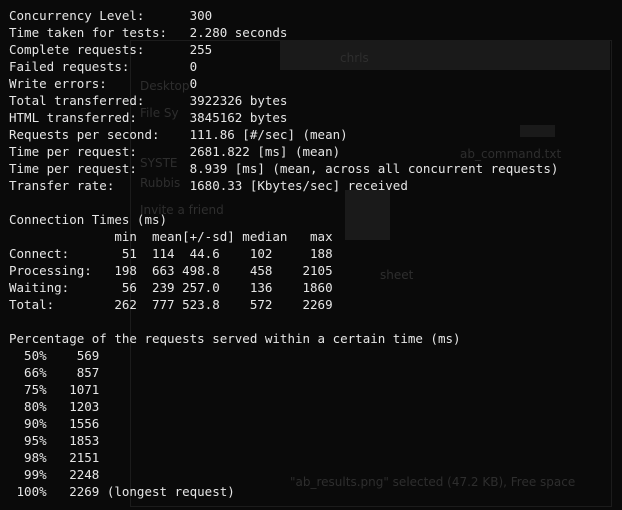  Describe the element at coordinates (54, 440) in the screenshot. I see `output-line: 95% 1853` at that location.